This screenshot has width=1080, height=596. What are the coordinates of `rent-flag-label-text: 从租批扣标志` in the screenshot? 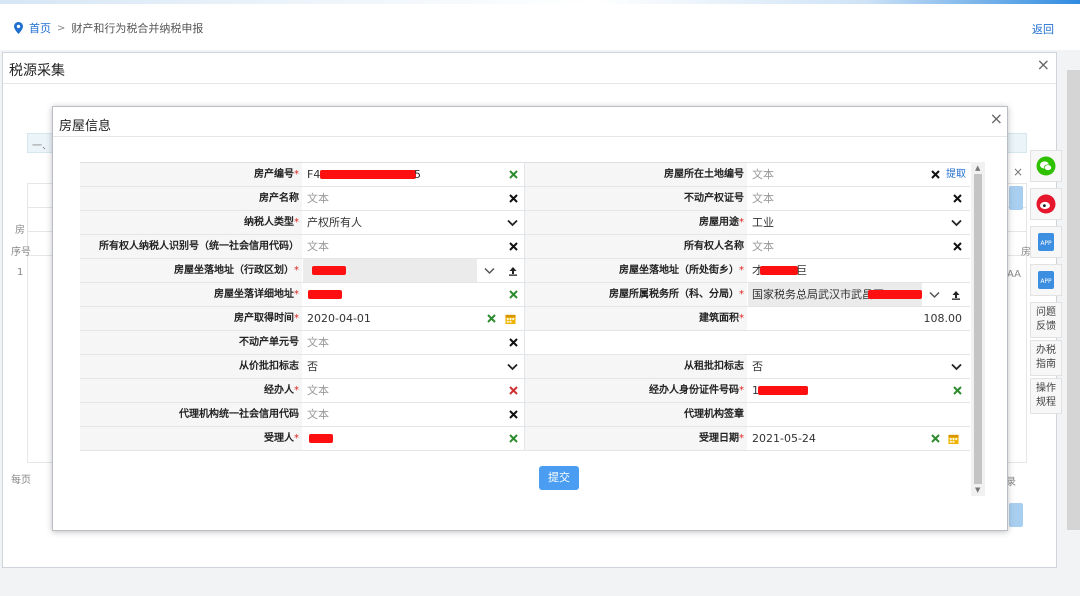 It's located at (714, 366).